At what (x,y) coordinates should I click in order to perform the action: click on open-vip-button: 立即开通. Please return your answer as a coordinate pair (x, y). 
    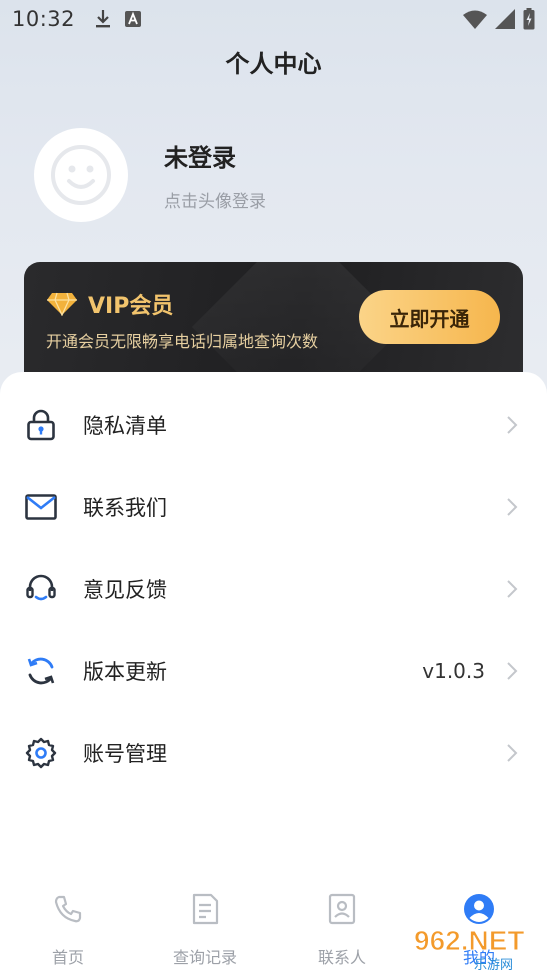
    Looking at the image, I should click on (429, 317).